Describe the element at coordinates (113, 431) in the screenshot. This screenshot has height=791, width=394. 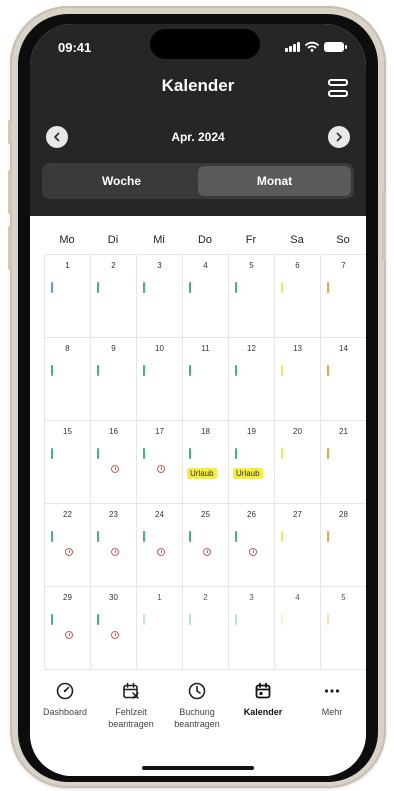
I see `day-number: 16` at that location.